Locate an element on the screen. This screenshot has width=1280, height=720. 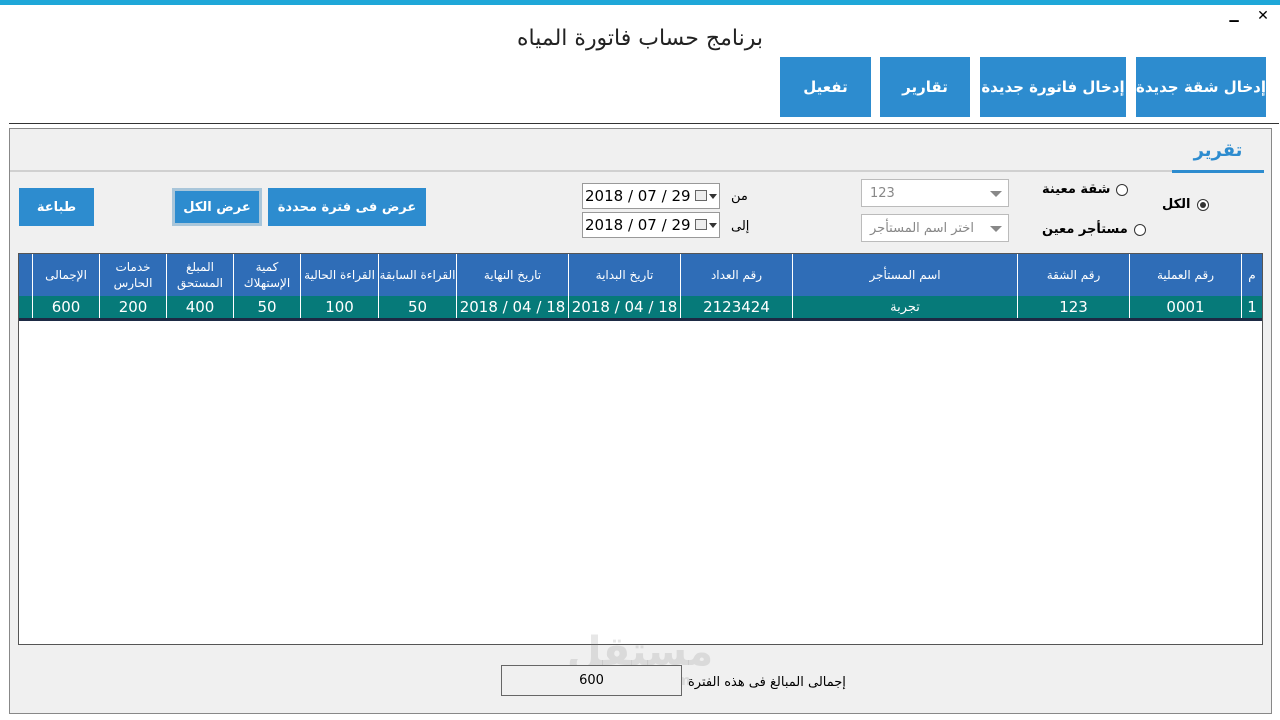
nav-reports-button: تقارير is located at coordinates (925, 87).